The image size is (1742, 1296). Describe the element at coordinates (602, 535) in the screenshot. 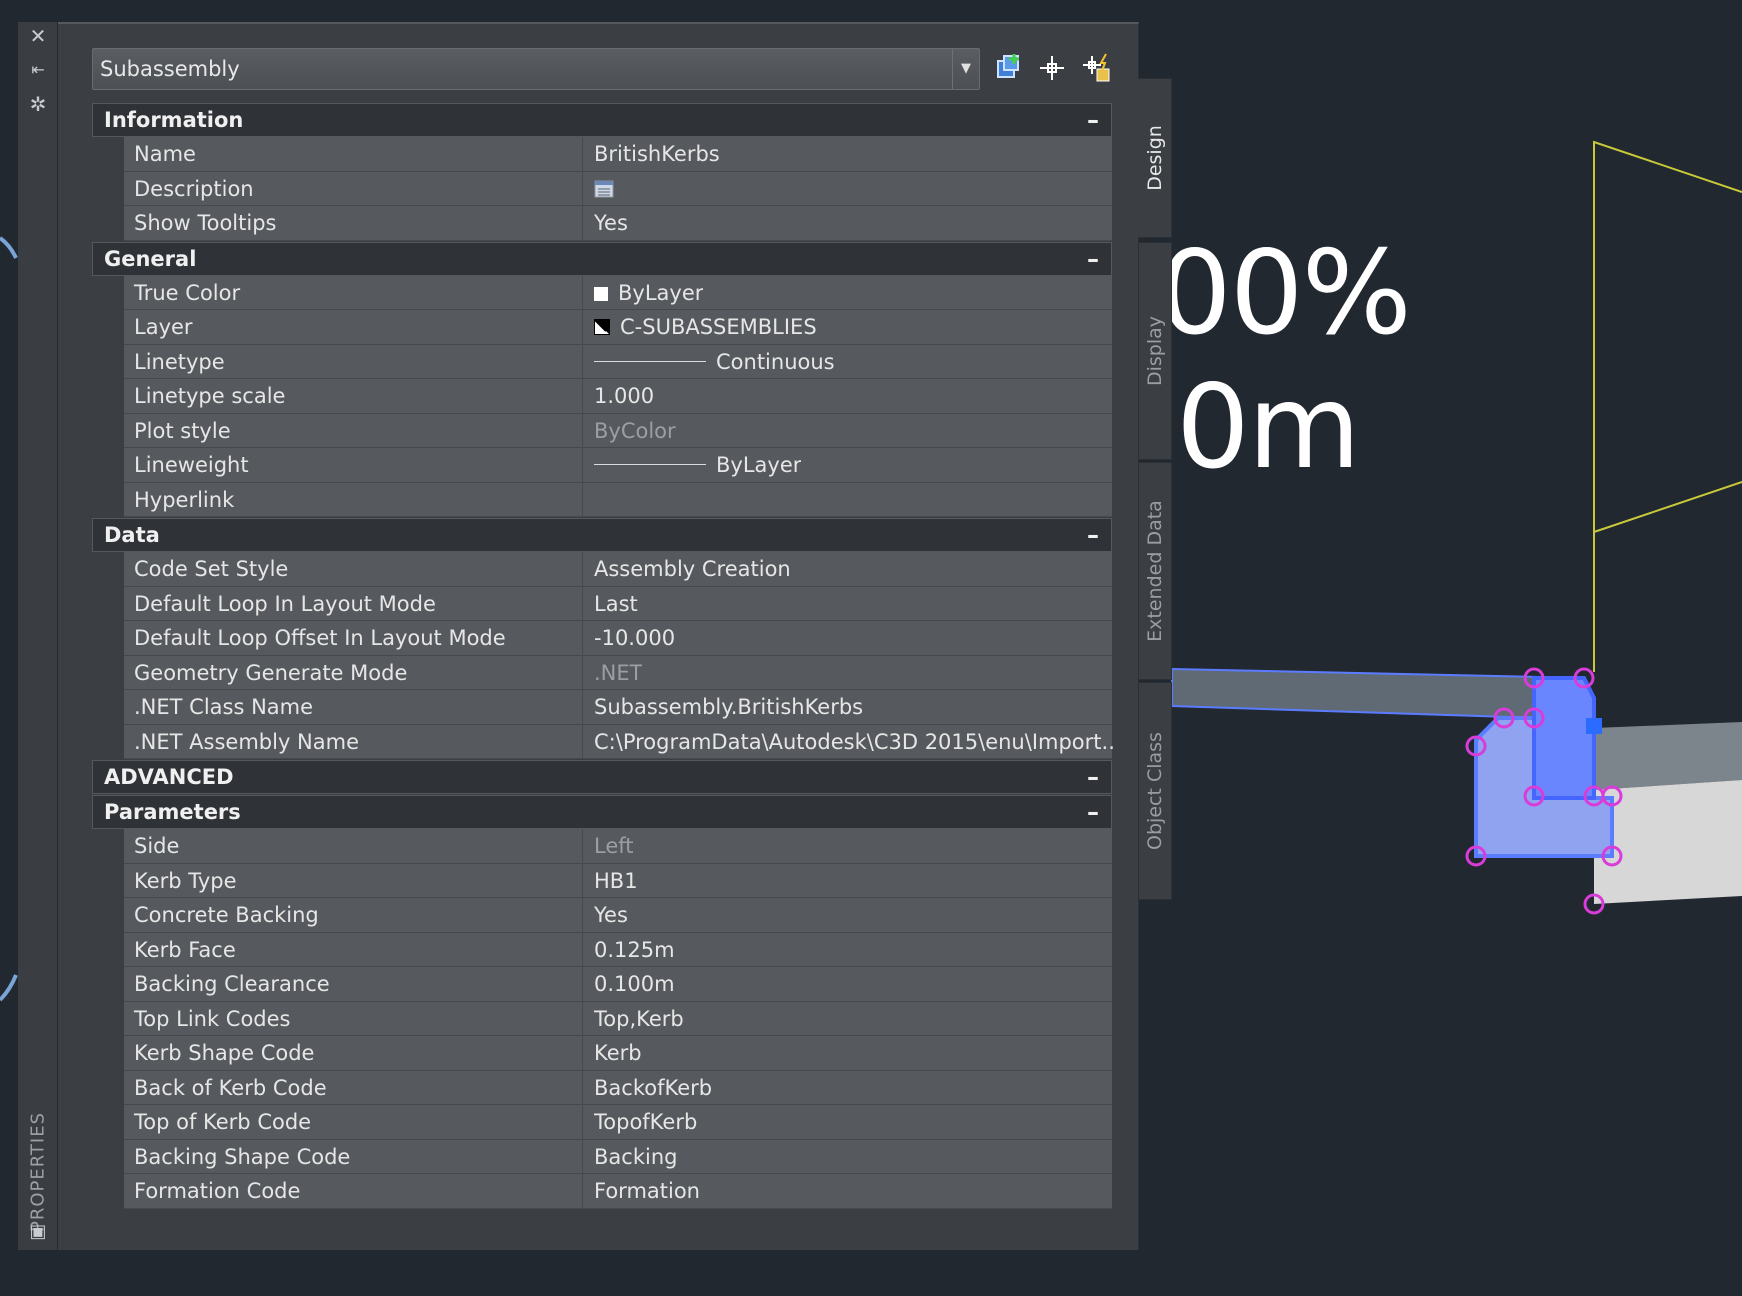

I see `category-data: Data –` at that location.